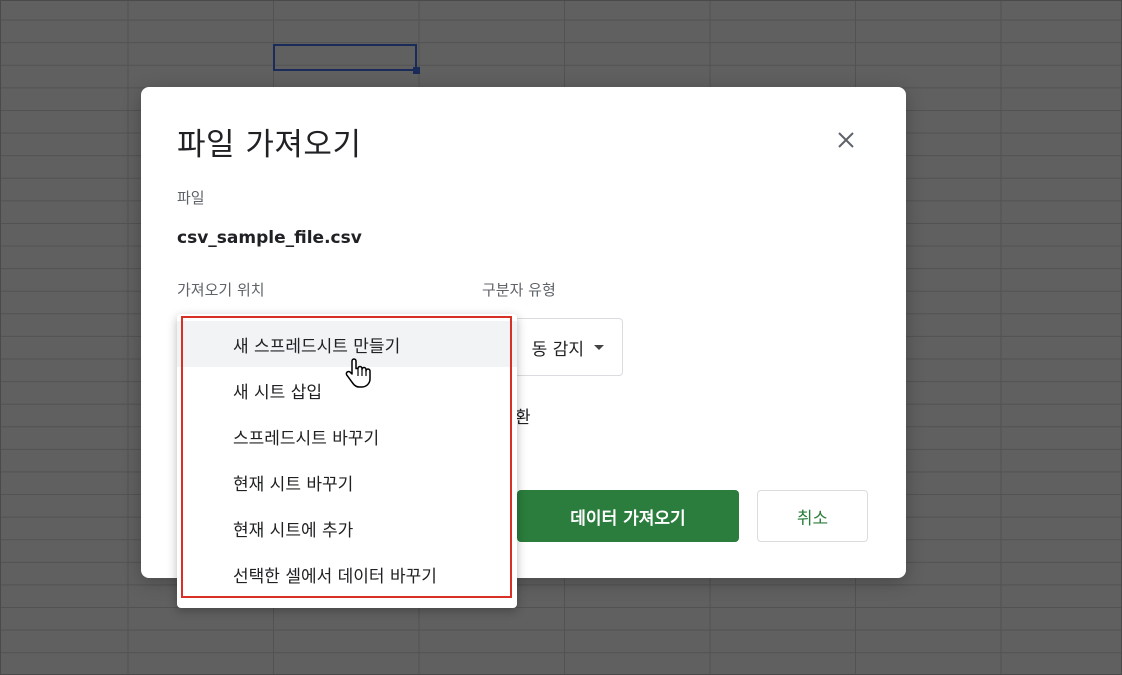  What do you see at coordinates (269, 145) in the screenshot?
I see `dialog-title: 파일 가져오기` at bounding box center [269, 145].